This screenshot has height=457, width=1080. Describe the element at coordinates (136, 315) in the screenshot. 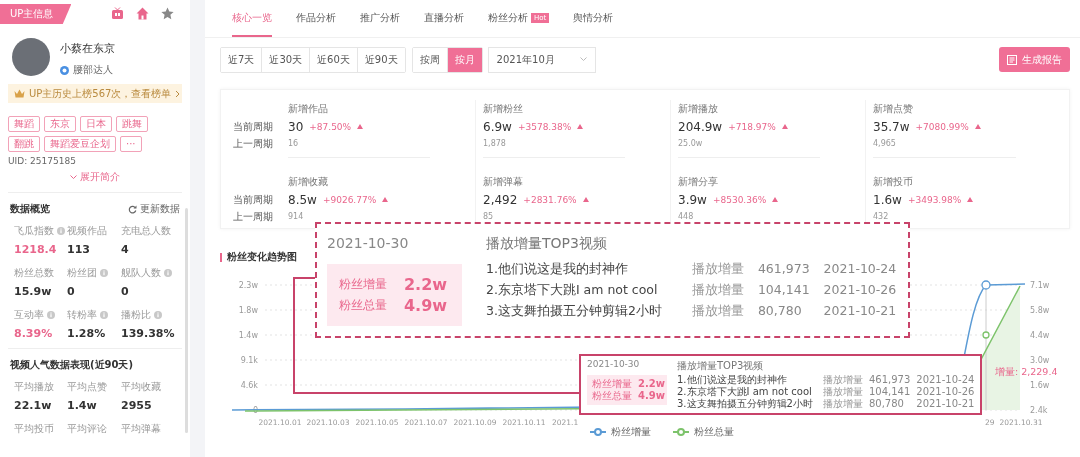

I see `stat-label: 播粉比` at that location.